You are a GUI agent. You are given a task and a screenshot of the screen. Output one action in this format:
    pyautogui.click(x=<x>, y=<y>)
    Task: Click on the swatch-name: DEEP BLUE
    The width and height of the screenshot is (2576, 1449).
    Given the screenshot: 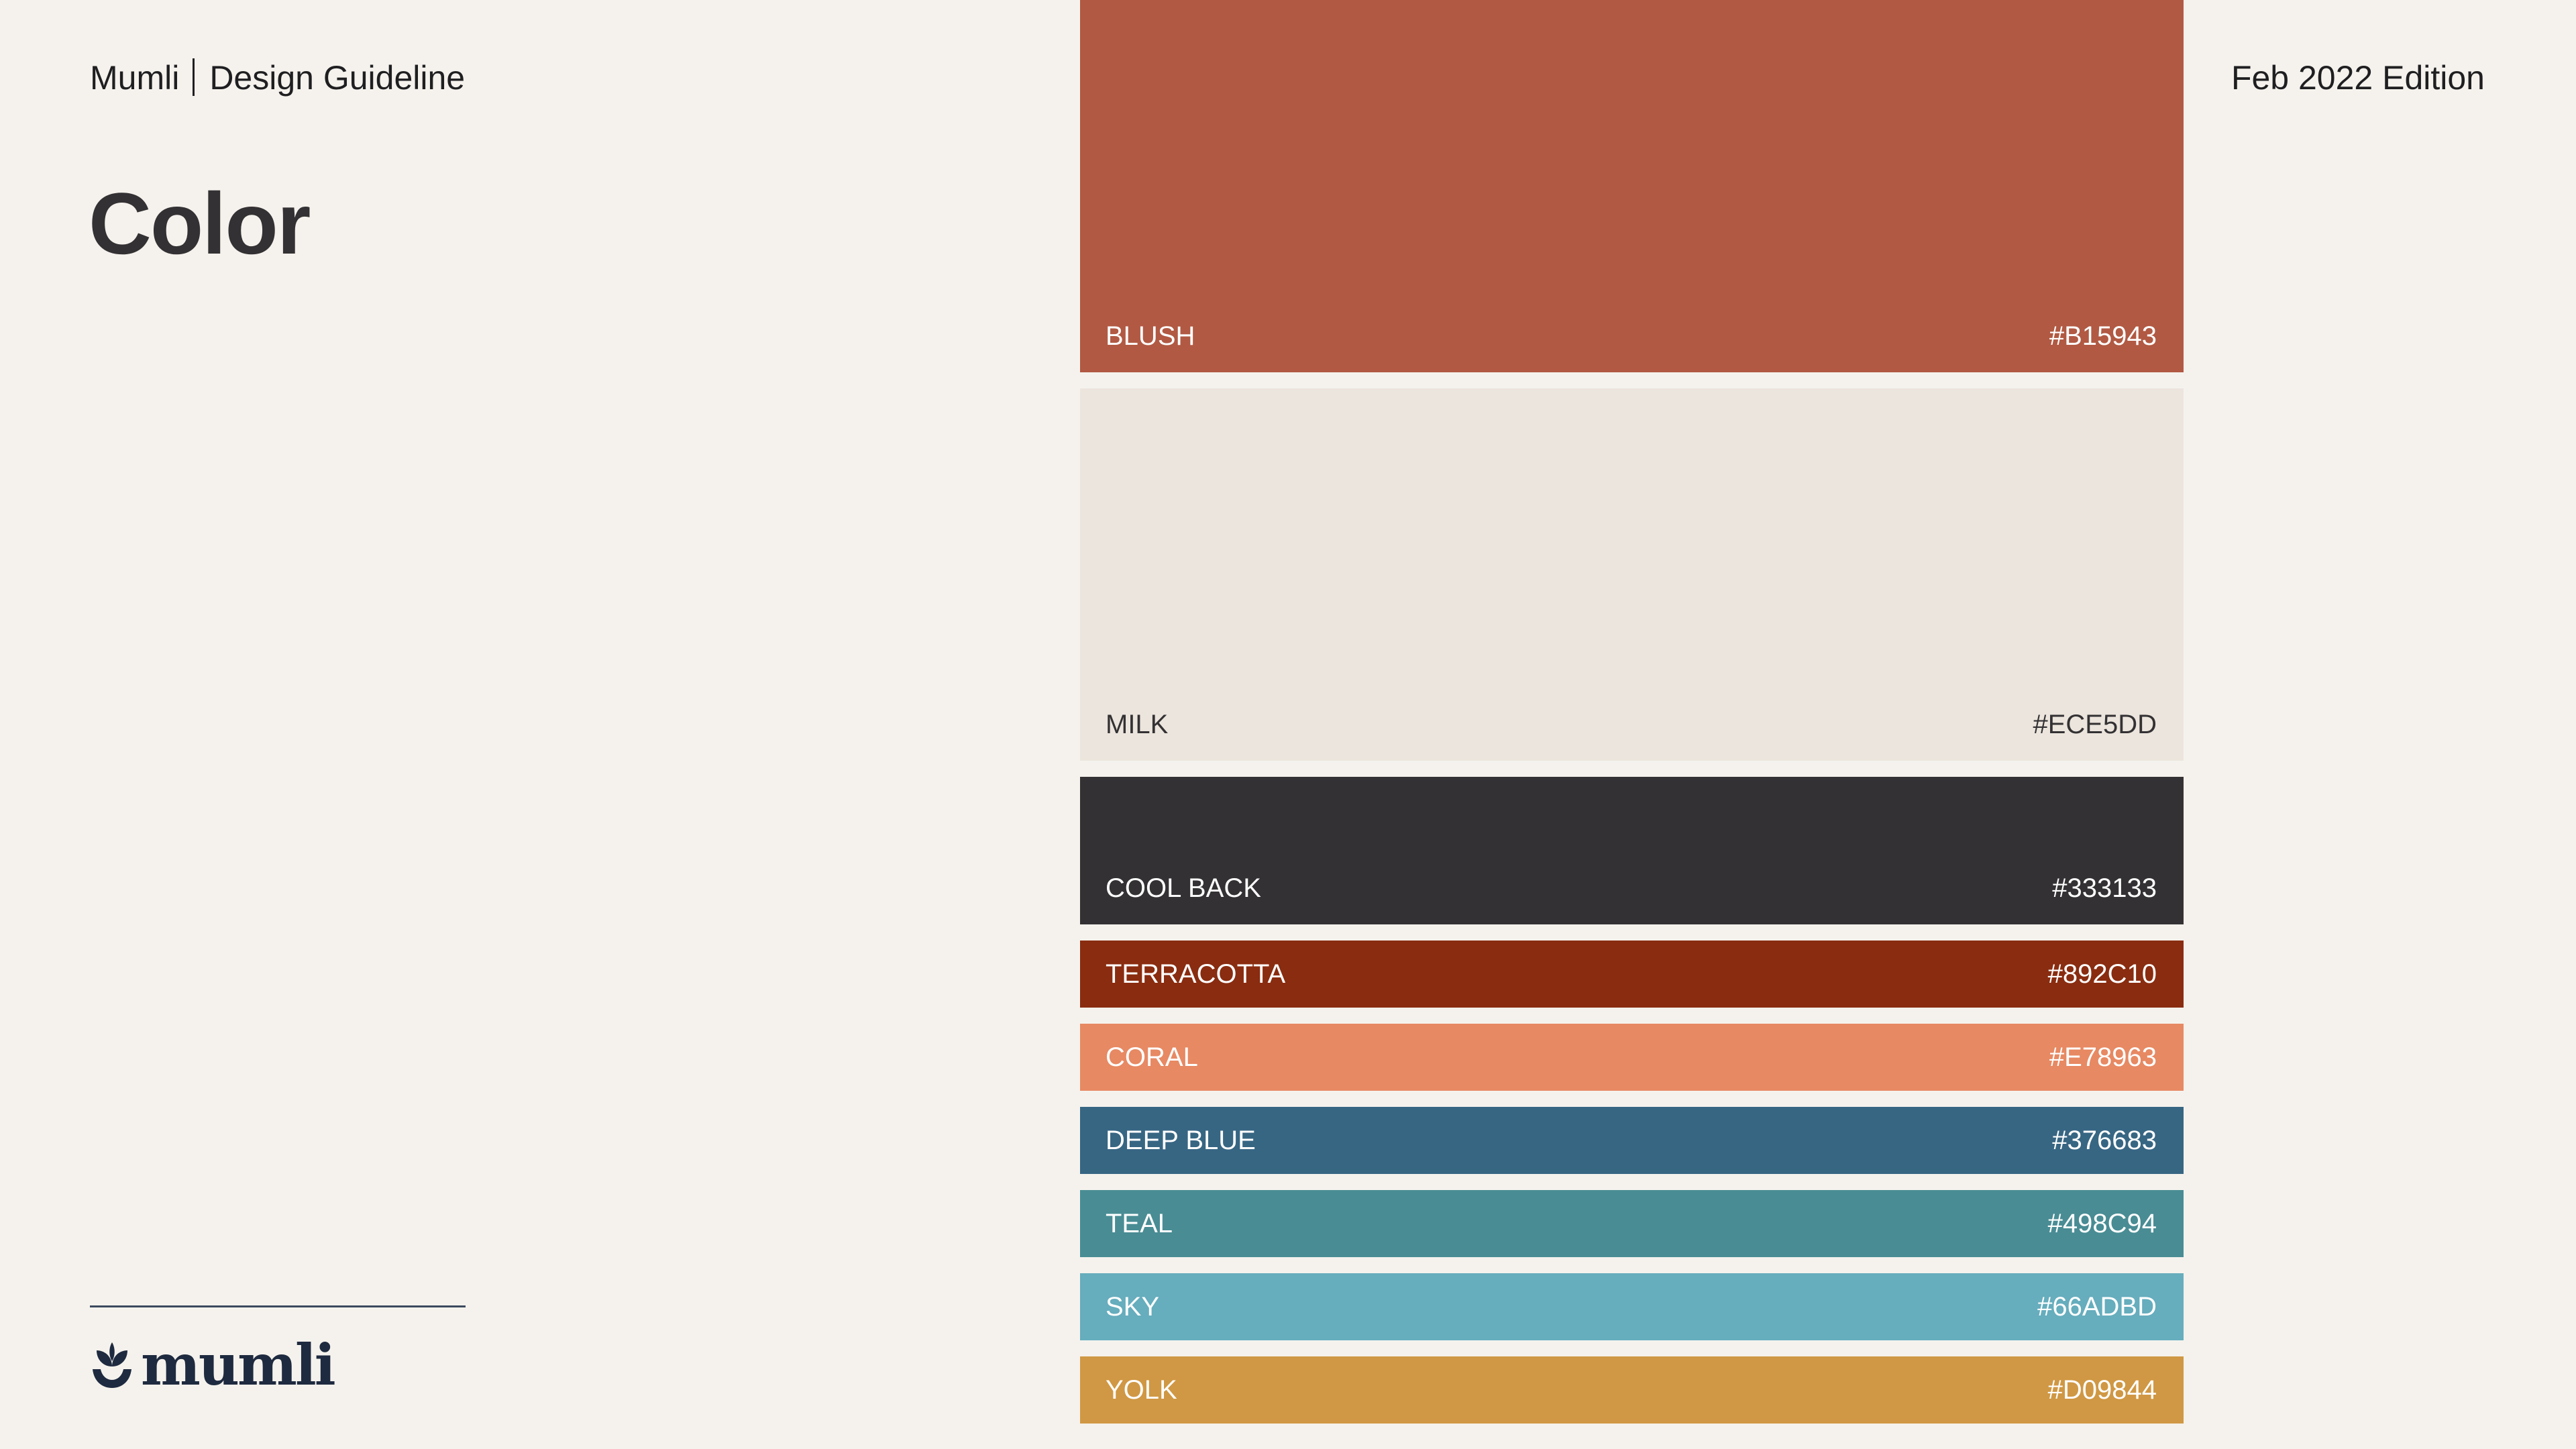 What is the action you would take?
    pyautogui.click(x=1181, y=1140)
    